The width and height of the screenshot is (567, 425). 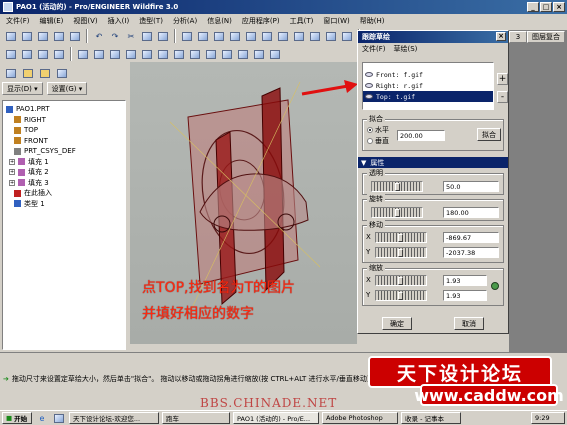 I want to click on layers-icon, so click(x=331, y=36).